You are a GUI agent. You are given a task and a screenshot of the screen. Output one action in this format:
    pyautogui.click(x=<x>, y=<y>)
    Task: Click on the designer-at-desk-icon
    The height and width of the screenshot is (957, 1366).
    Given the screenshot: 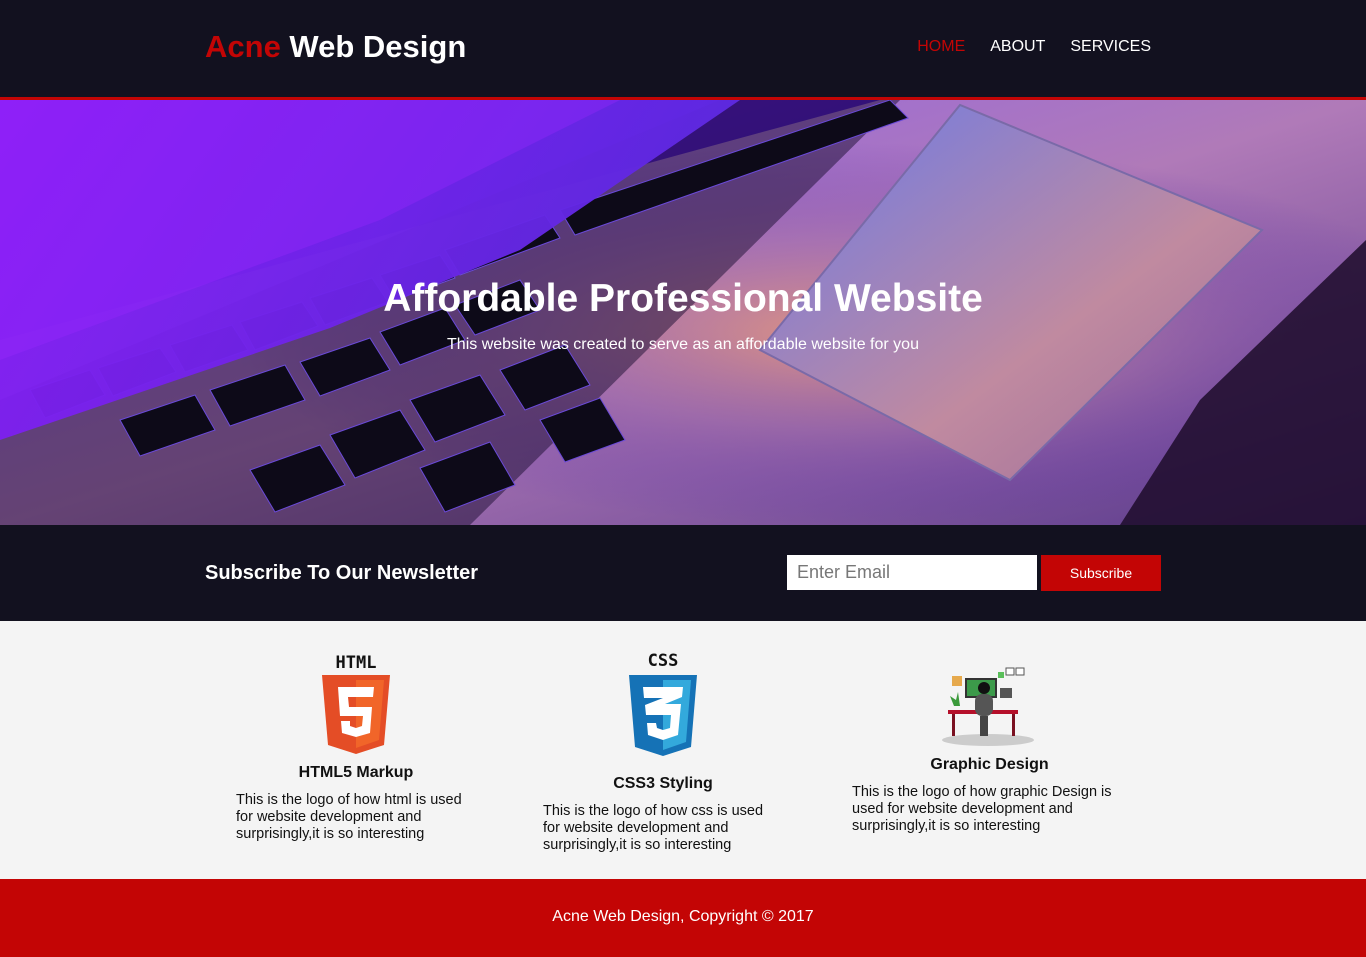 What is the action you would take?
    pyautogui.click(x=987, y=706)
    